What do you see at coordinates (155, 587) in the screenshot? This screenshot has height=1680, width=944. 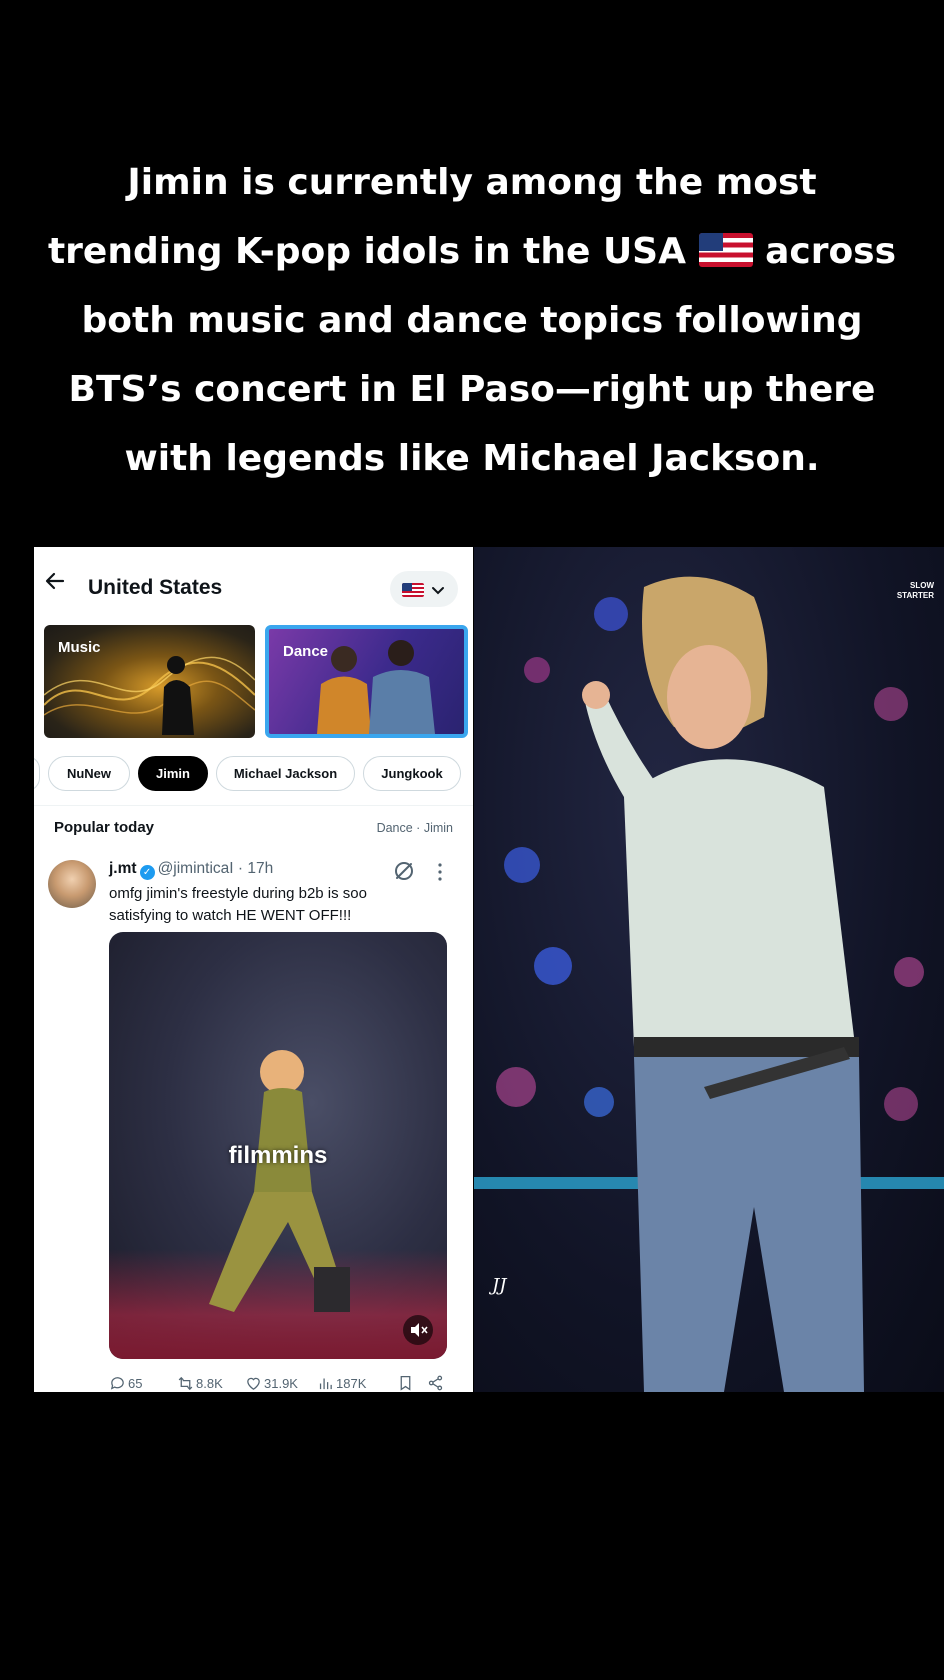 I see `page-title: United States` at bounding box center [155, 587].